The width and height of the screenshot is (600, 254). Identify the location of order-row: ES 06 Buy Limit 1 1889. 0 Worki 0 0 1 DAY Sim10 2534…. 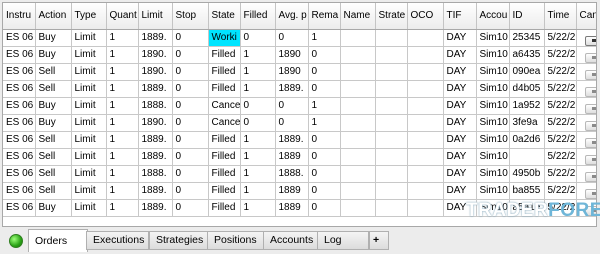
(299, 38).